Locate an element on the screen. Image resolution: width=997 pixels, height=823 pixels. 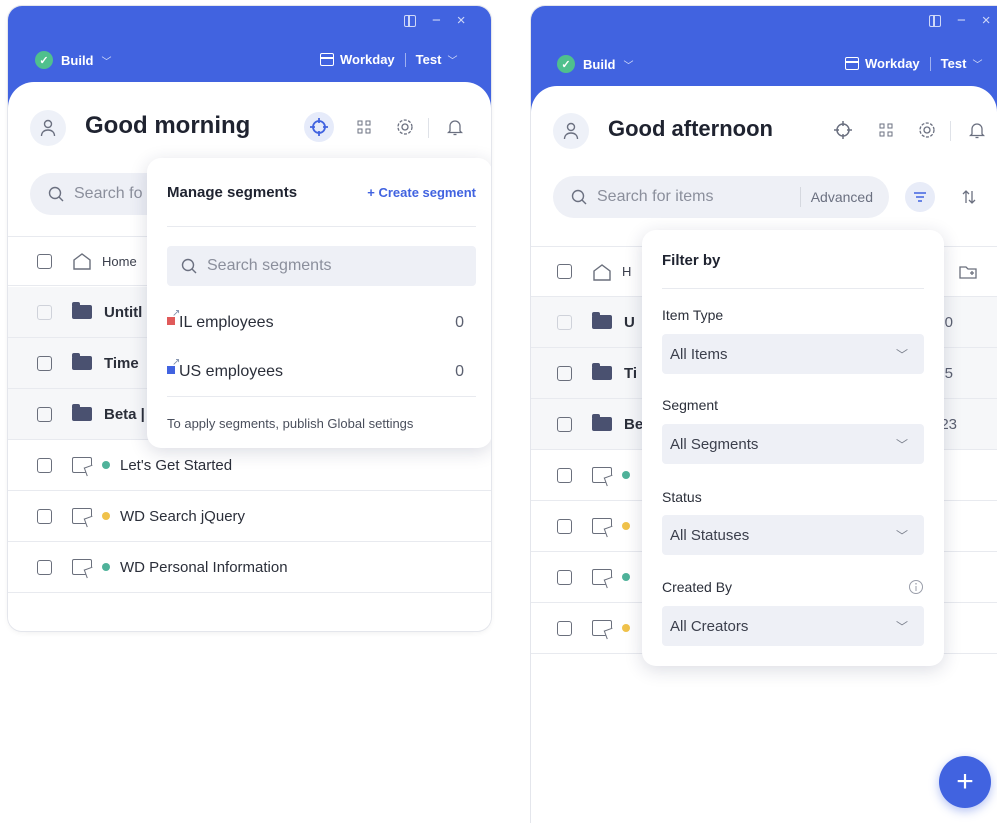
flow-name: Let's Get Started is located at coordinates (176, 465).